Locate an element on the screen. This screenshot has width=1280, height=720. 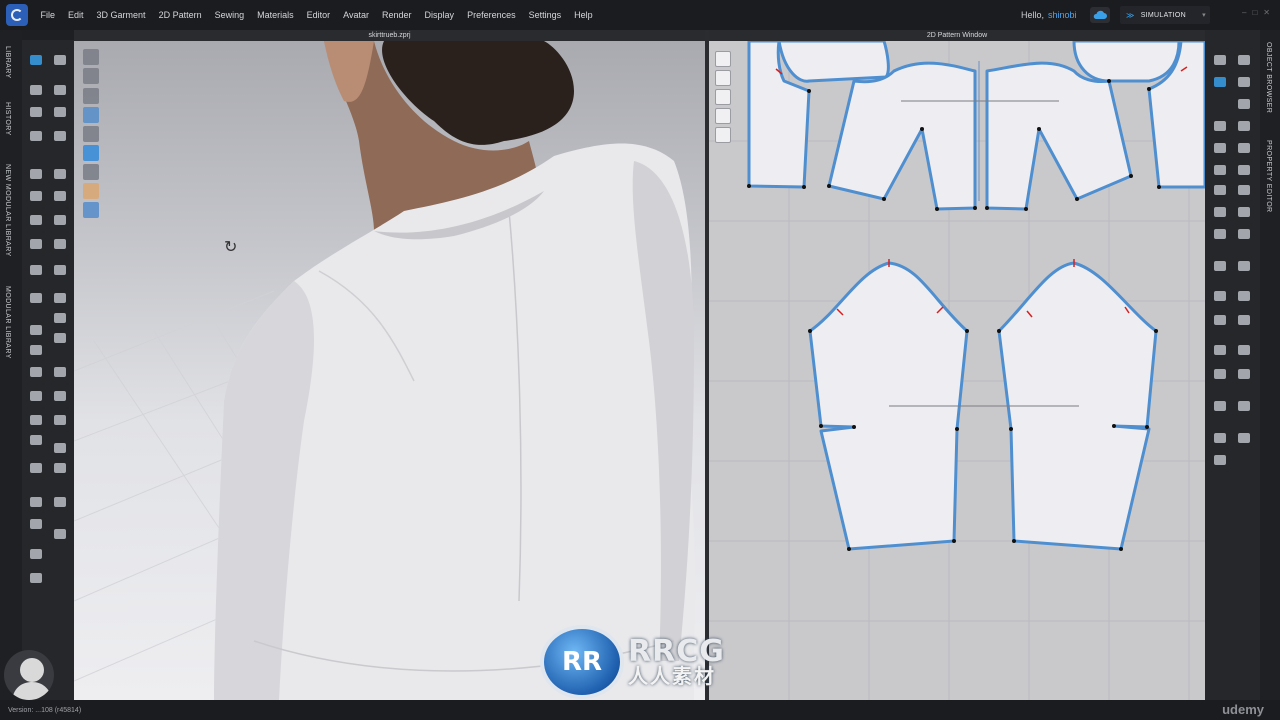
person-tool-icon is located at coordinates (36, 468).